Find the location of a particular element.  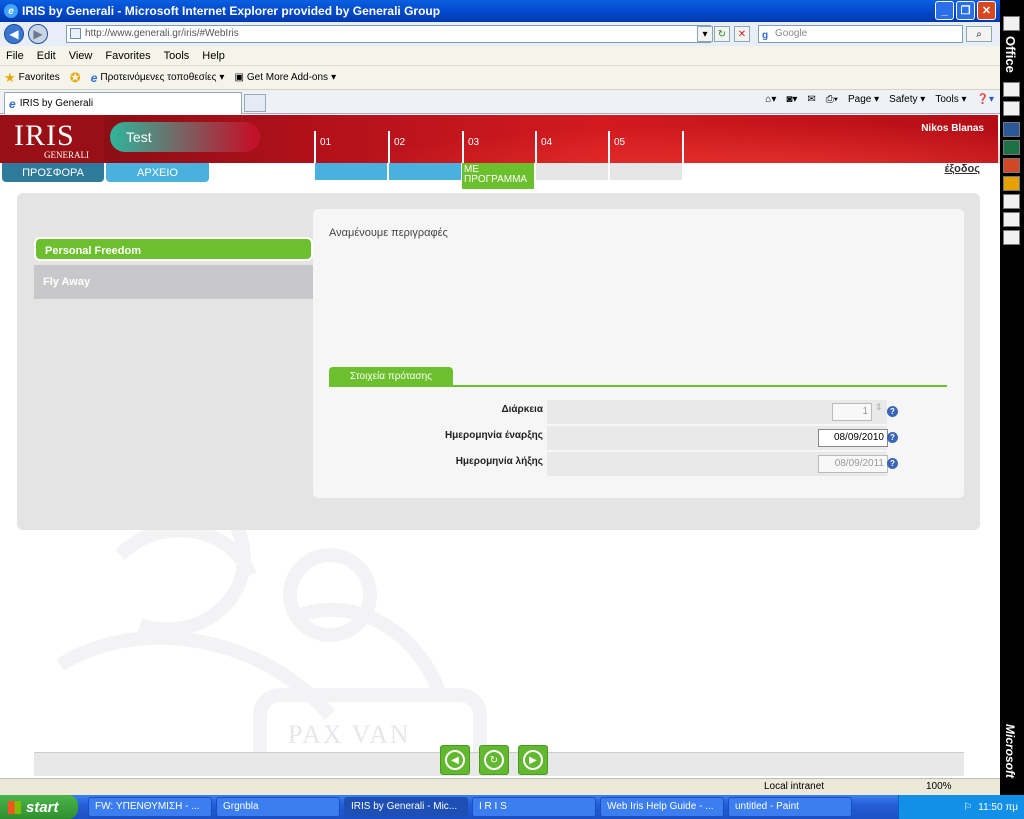

addons-link: ▣ Get More Add-ons ▾ is located at coordinates (285, 77).